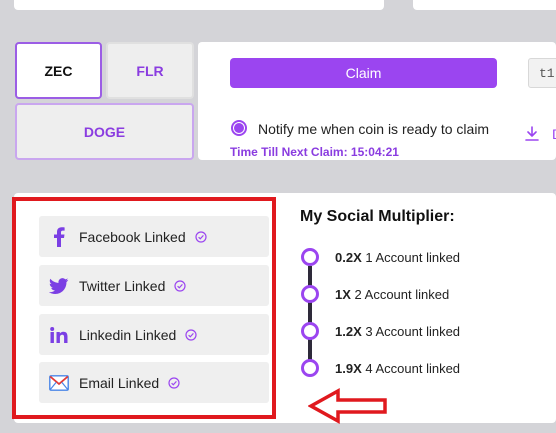 Image resolution: width=556 pixels, height=433 pixels. Describe the element at coordinates (532, 133) in the screenshot. I see `download-icon` at that location.